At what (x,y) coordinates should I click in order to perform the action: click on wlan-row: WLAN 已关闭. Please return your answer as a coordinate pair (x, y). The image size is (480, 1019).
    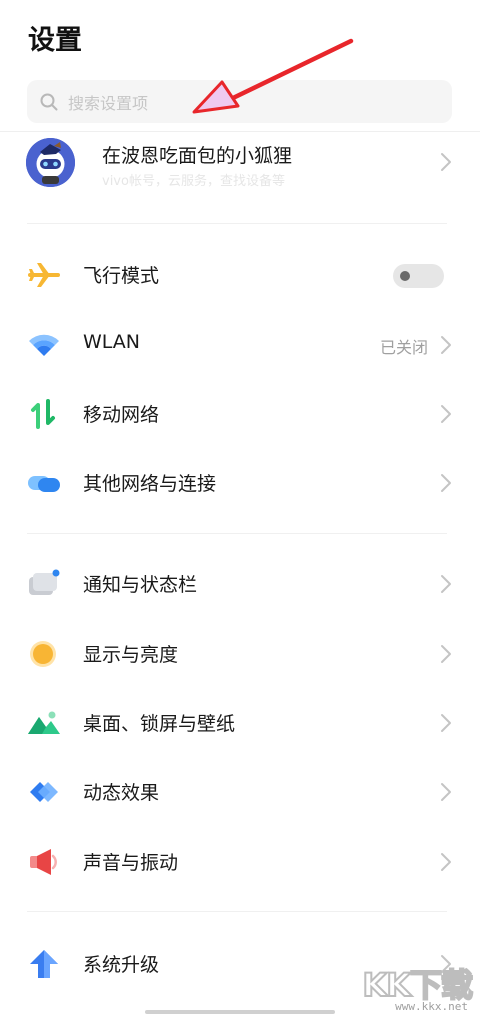
    Looking at the image, I should click on (240, 345).